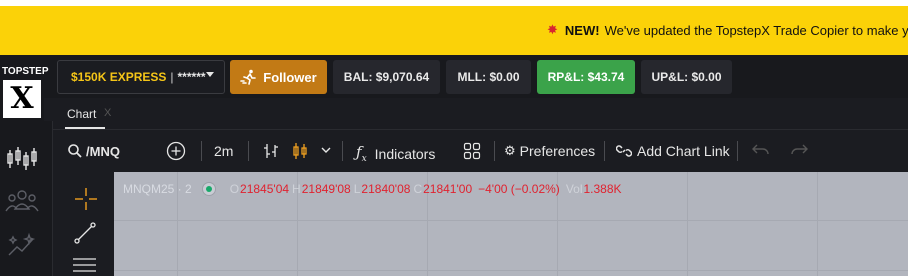  Describe the element at coordinates (290, 77) in the screenshot. I see `follower-label: Follower` at that location.